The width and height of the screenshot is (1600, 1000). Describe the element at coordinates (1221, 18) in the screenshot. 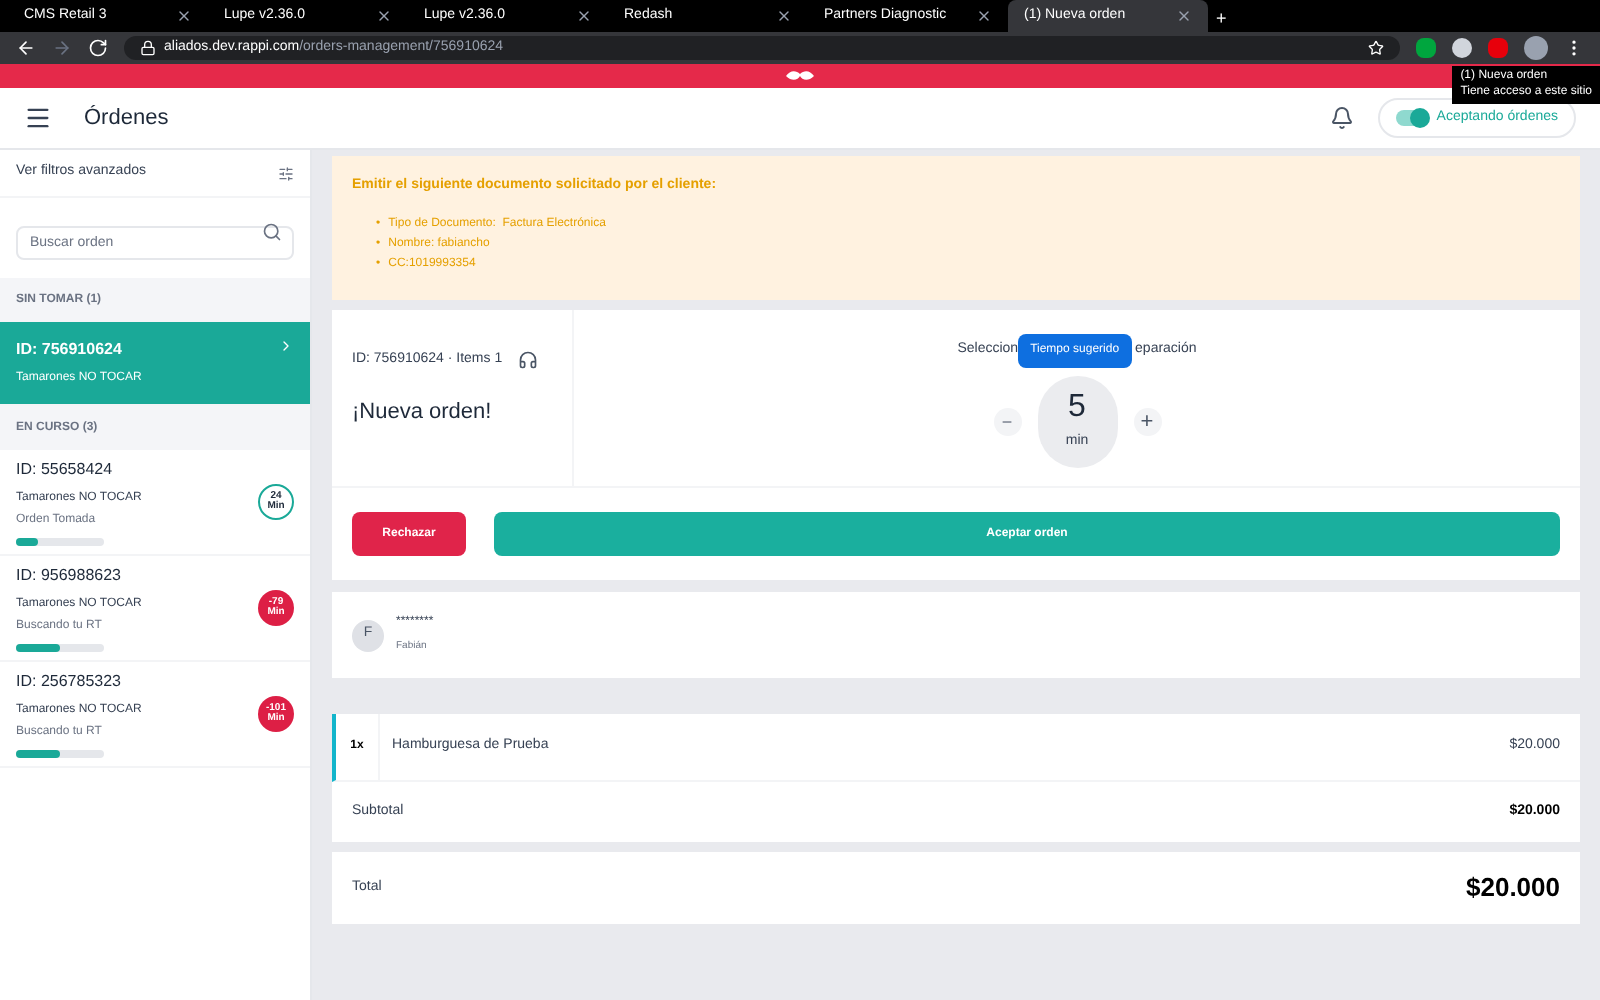

I see `new-tab-button: +` at that location.